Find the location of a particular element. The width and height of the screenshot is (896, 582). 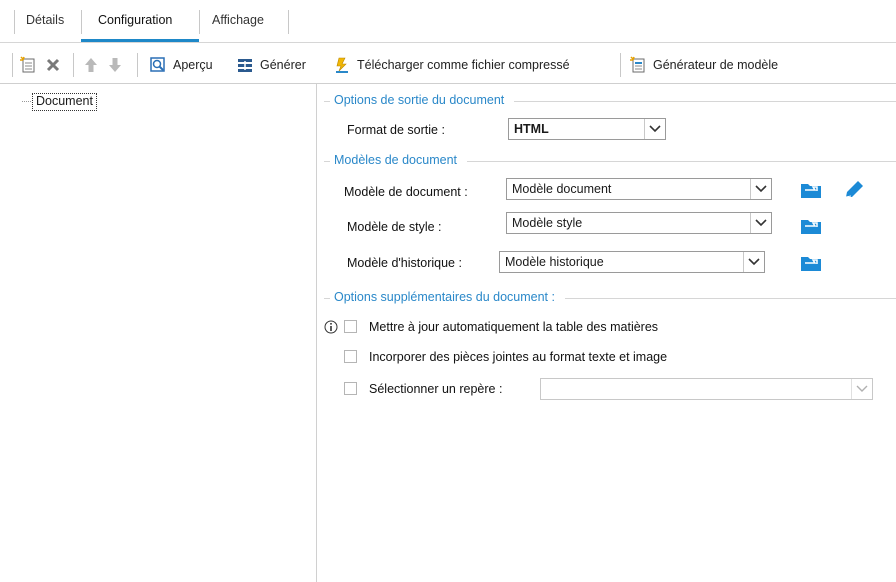

style-template-value: Modèle style is located at coordinates (547, 223).